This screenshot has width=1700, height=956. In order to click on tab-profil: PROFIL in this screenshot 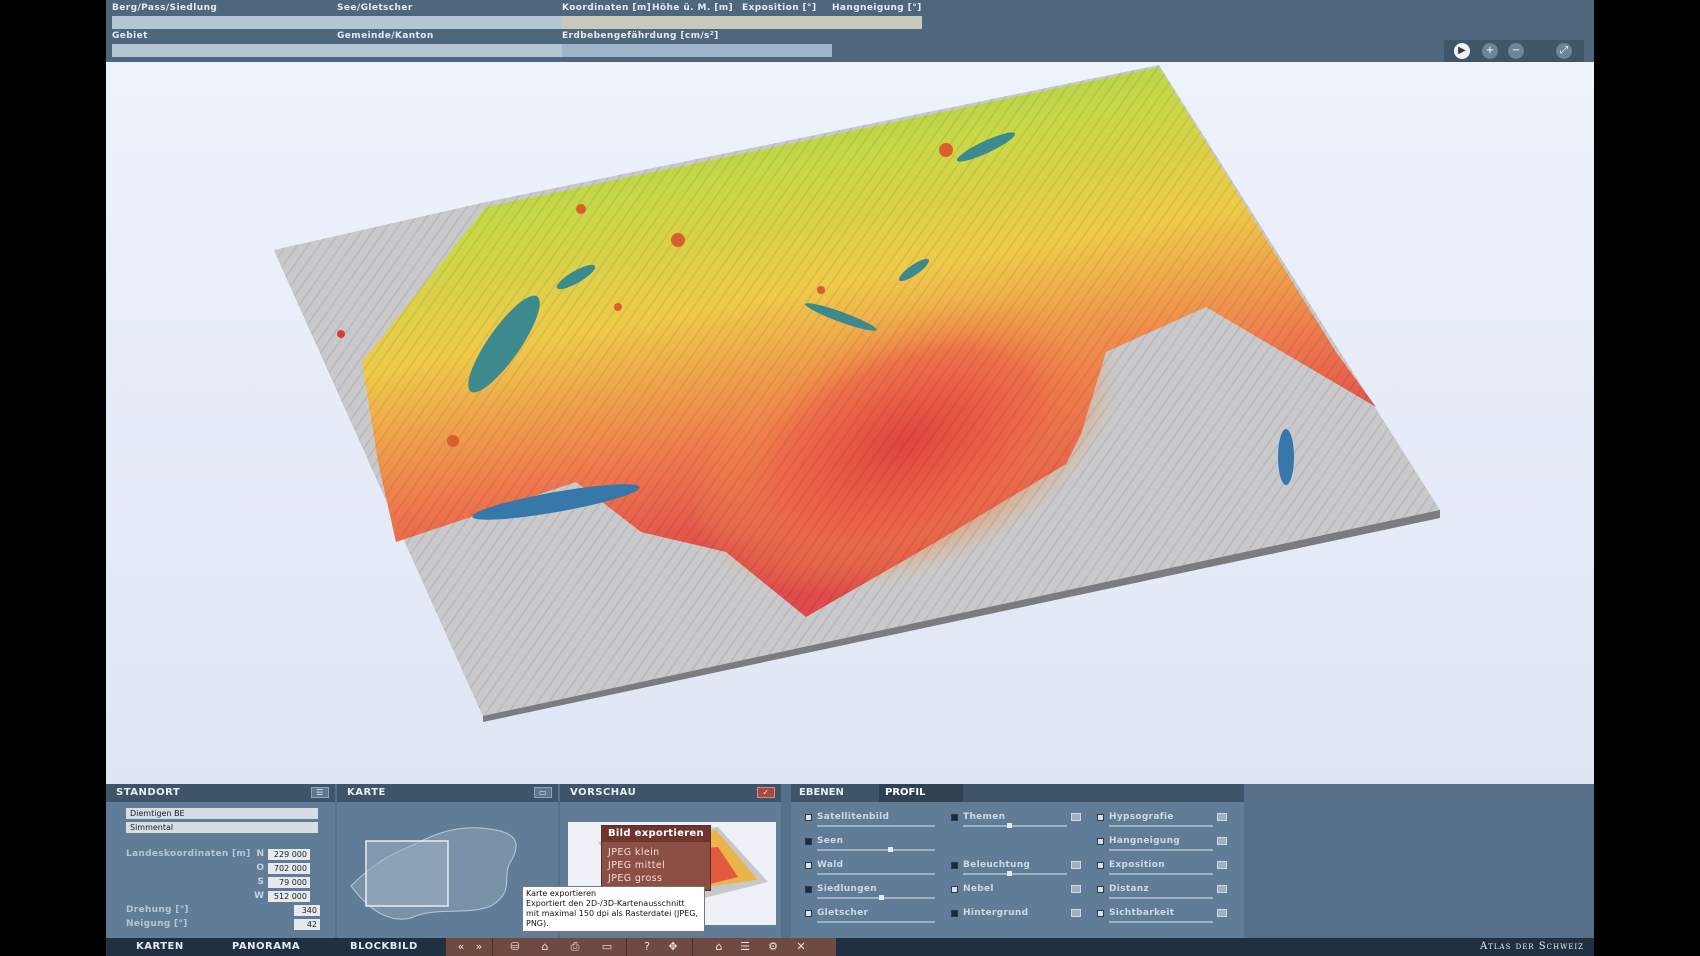, I will do `click(921, 793)`.